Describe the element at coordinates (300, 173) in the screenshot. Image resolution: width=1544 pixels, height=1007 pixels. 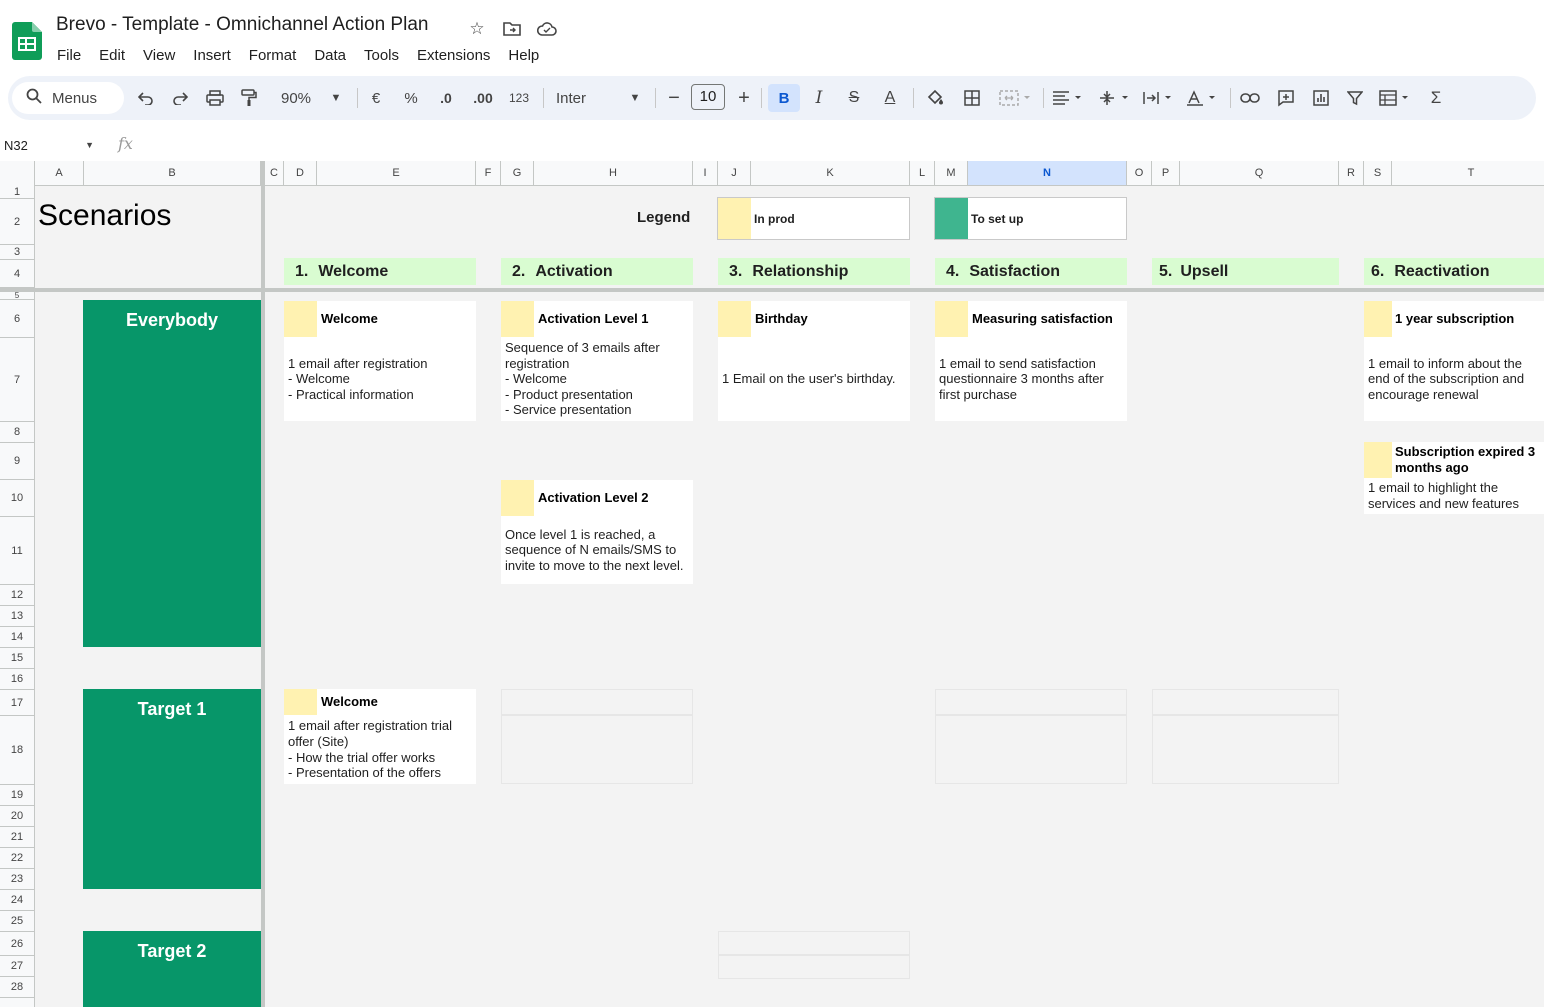
I see `column-header: D` at that location.